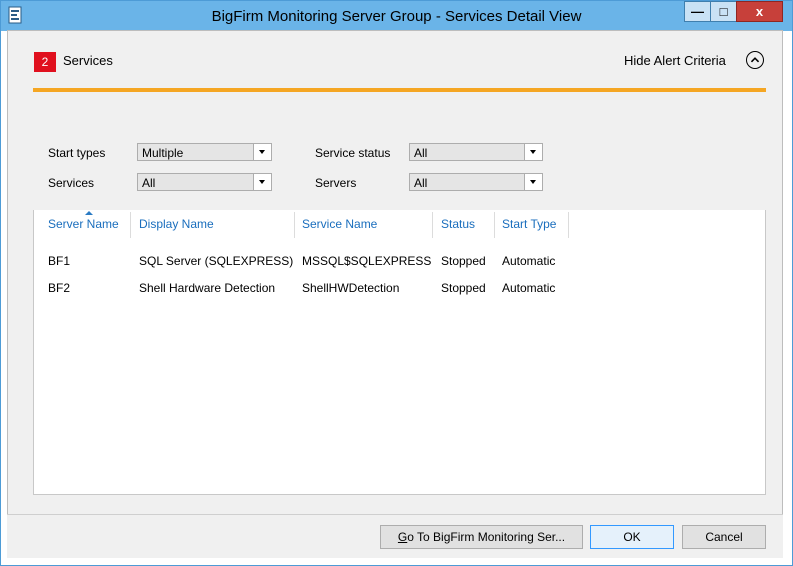  What do you see at coordinates (529, 224) in the screenshot?
I see `column-header-start-type: Start Type` at bounding box center [529, 224].